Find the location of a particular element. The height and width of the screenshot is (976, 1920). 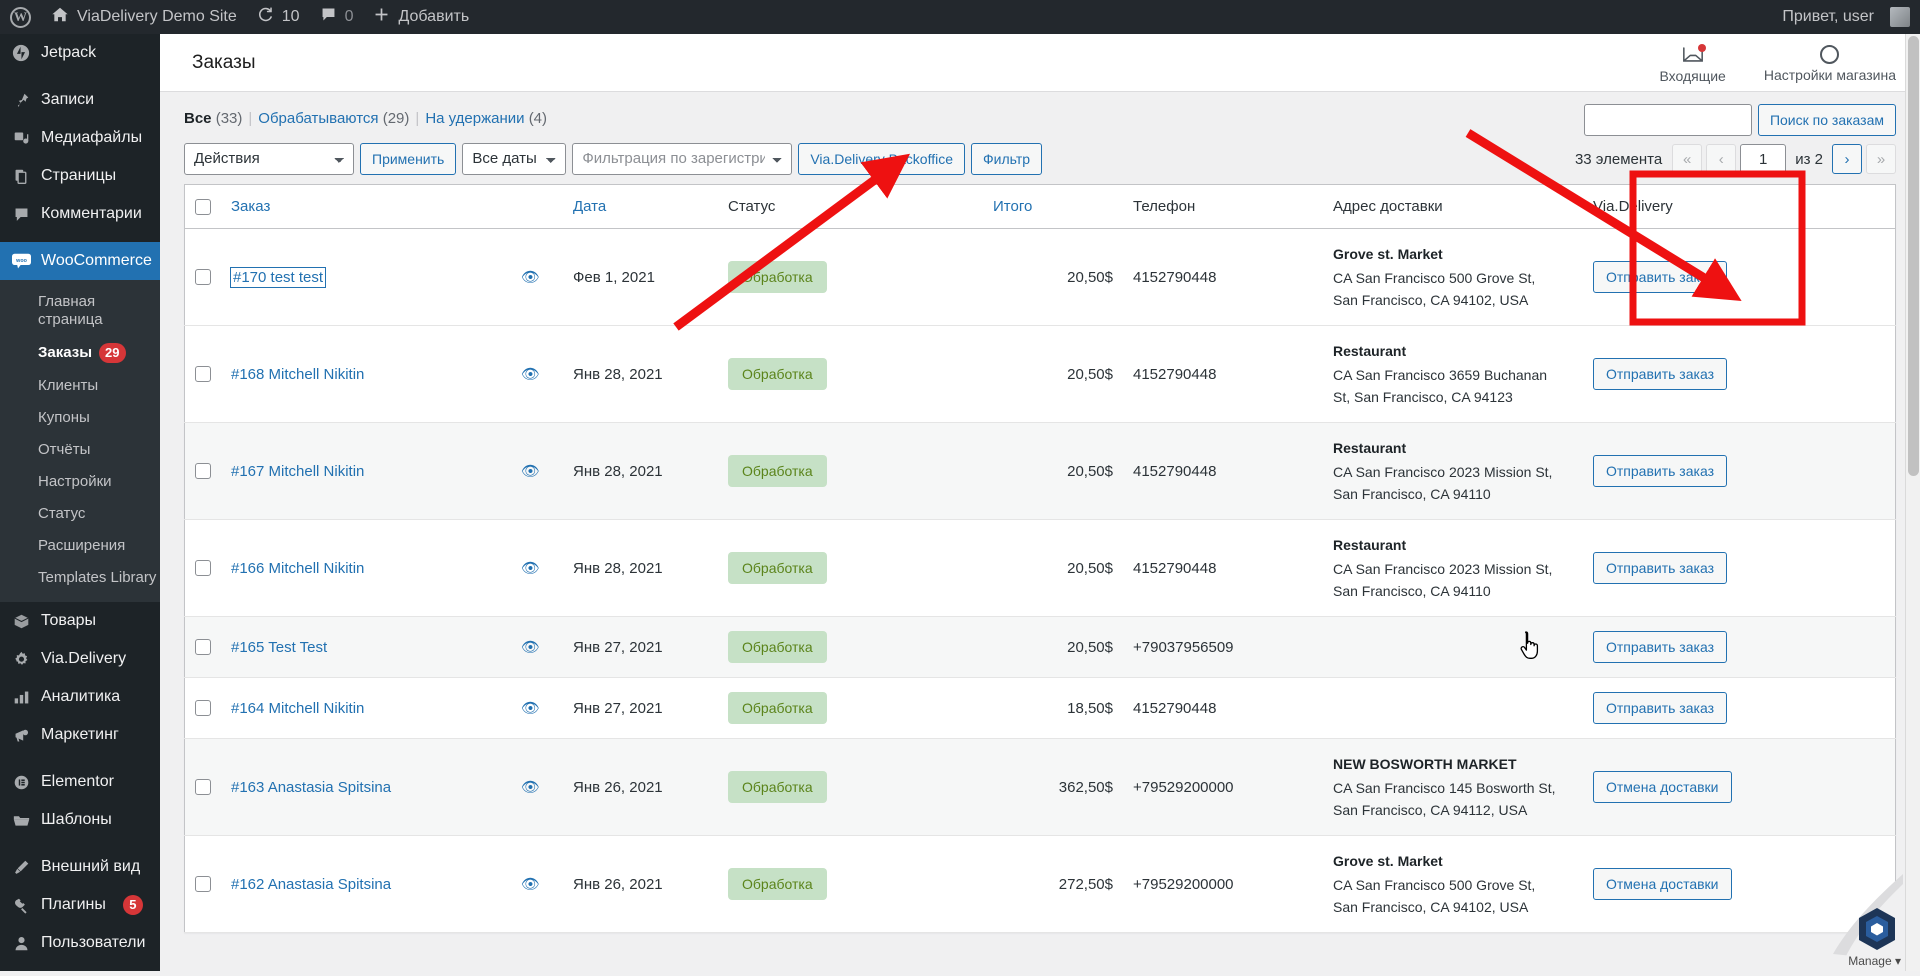

submenu-item-orders: Заказы29 is located at coordinates (80, 353).